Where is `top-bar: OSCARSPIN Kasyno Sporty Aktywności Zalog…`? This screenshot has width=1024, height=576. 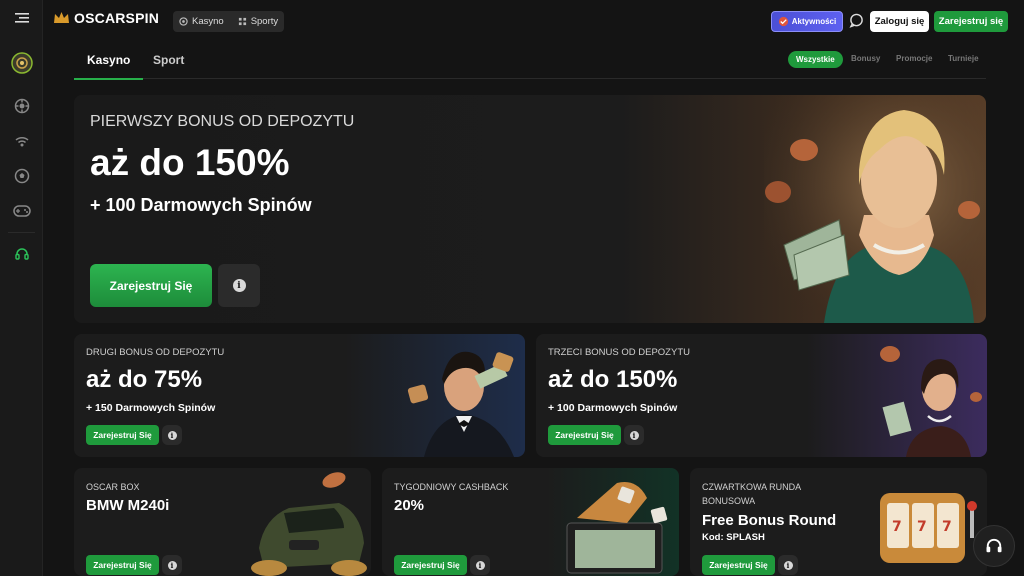
top-bar: OSCARSPIN Kasyno Sporty Aktywności Zalog… is located at coordinates (533, 21).